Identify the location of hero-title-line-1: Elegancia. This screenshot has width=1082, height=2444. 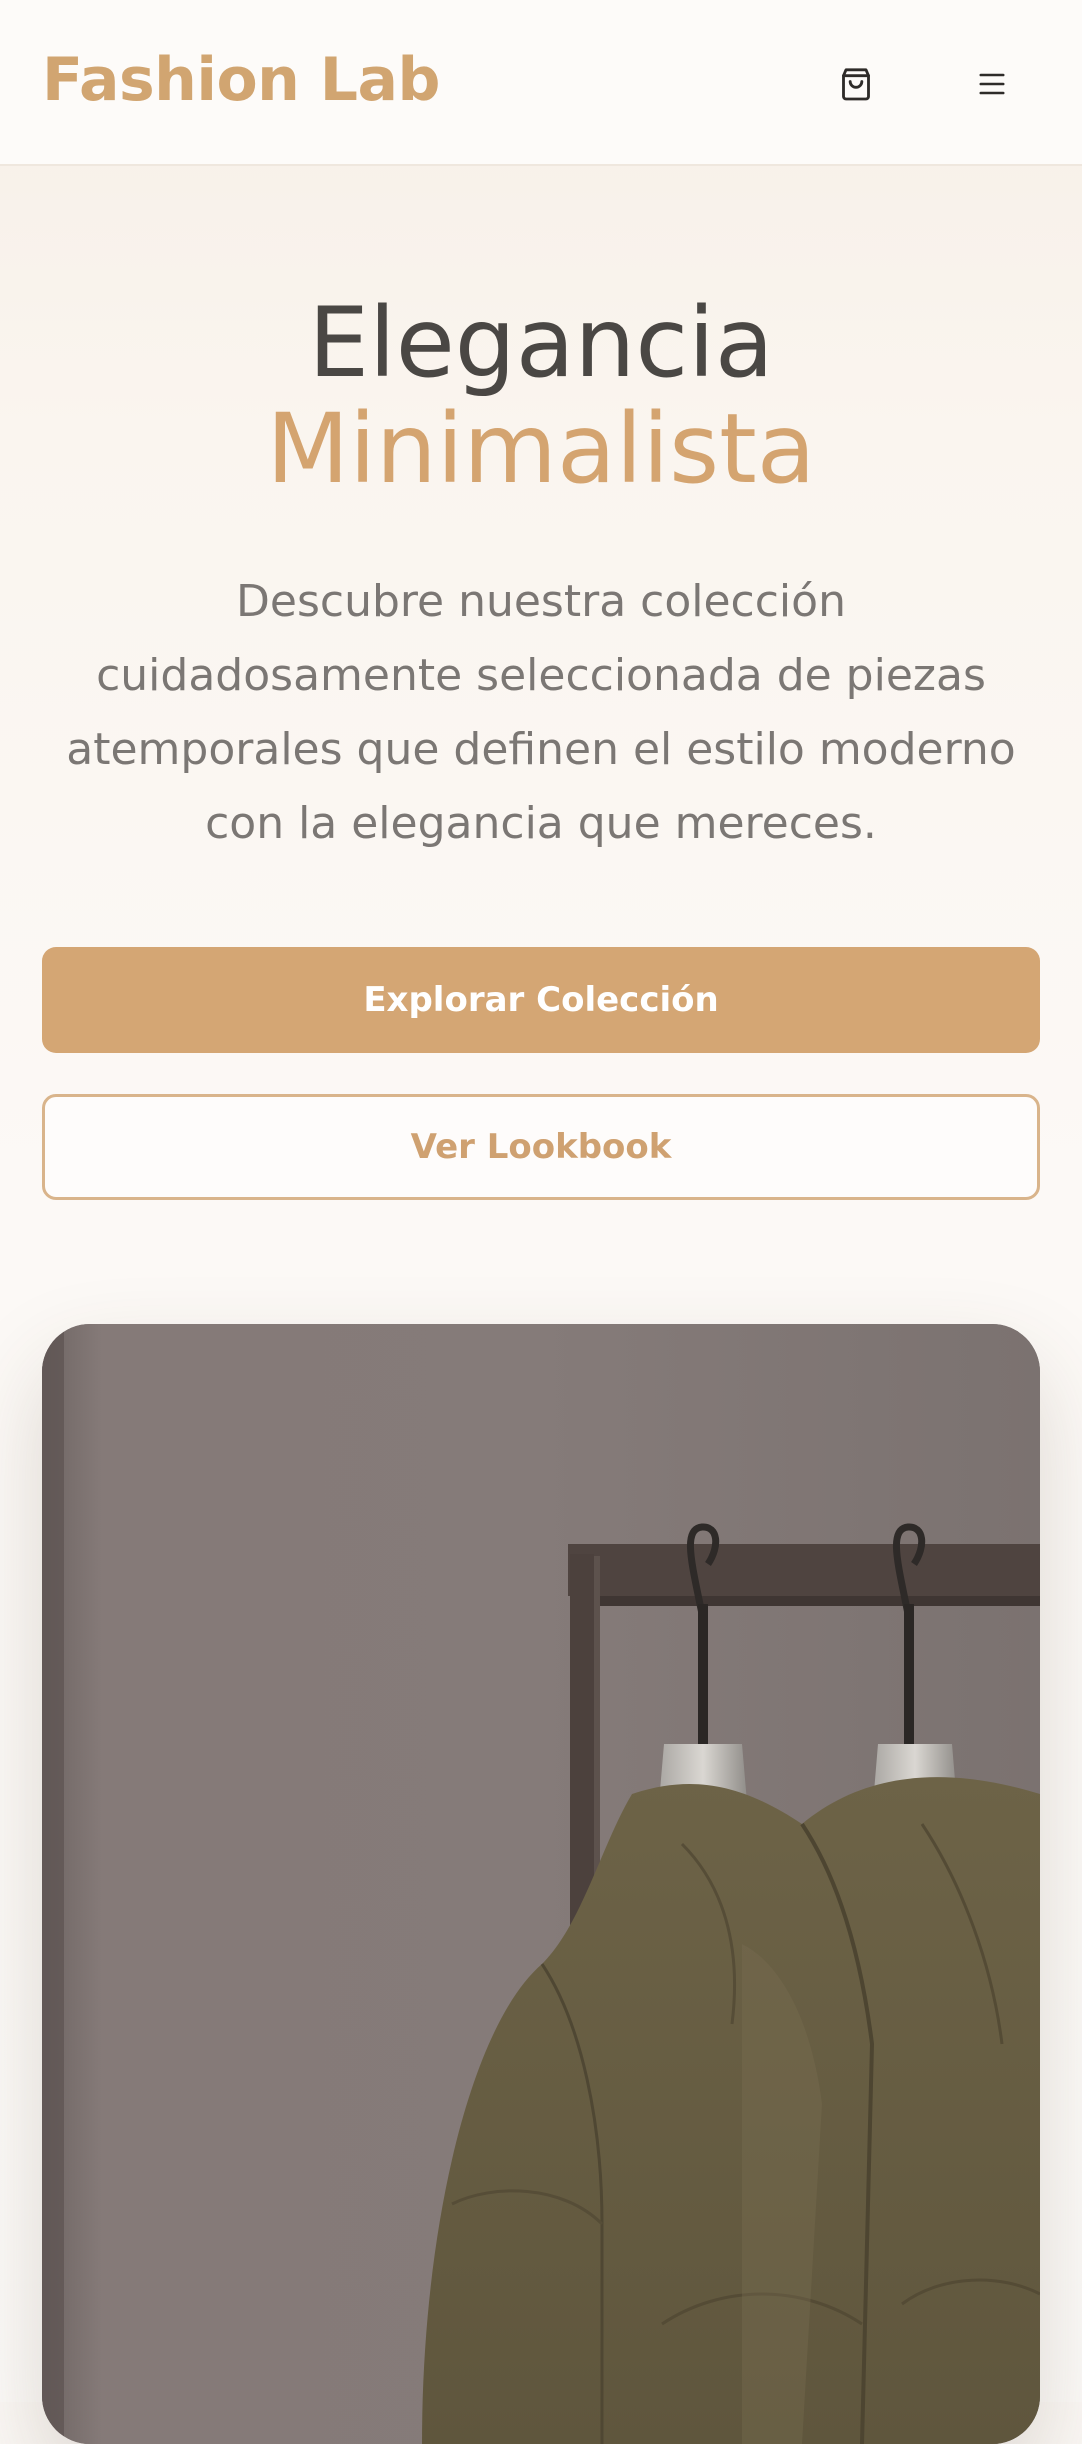
(541, 343).